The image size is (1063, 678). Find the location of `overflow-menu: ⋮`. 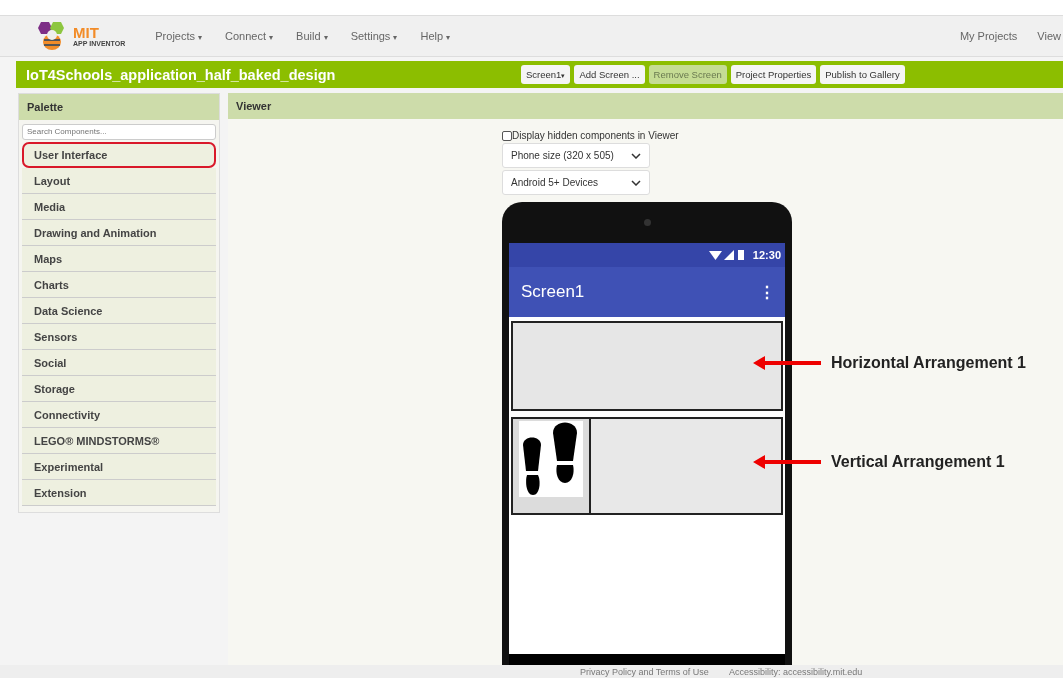

overflow-menu: ⋮ is located at coordinates (767, 292).